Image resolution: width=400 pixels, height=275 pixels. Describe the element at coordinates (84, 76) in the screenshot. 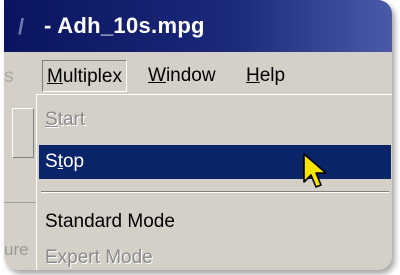

I see `menu-multiplex: Multiplex` at that location.